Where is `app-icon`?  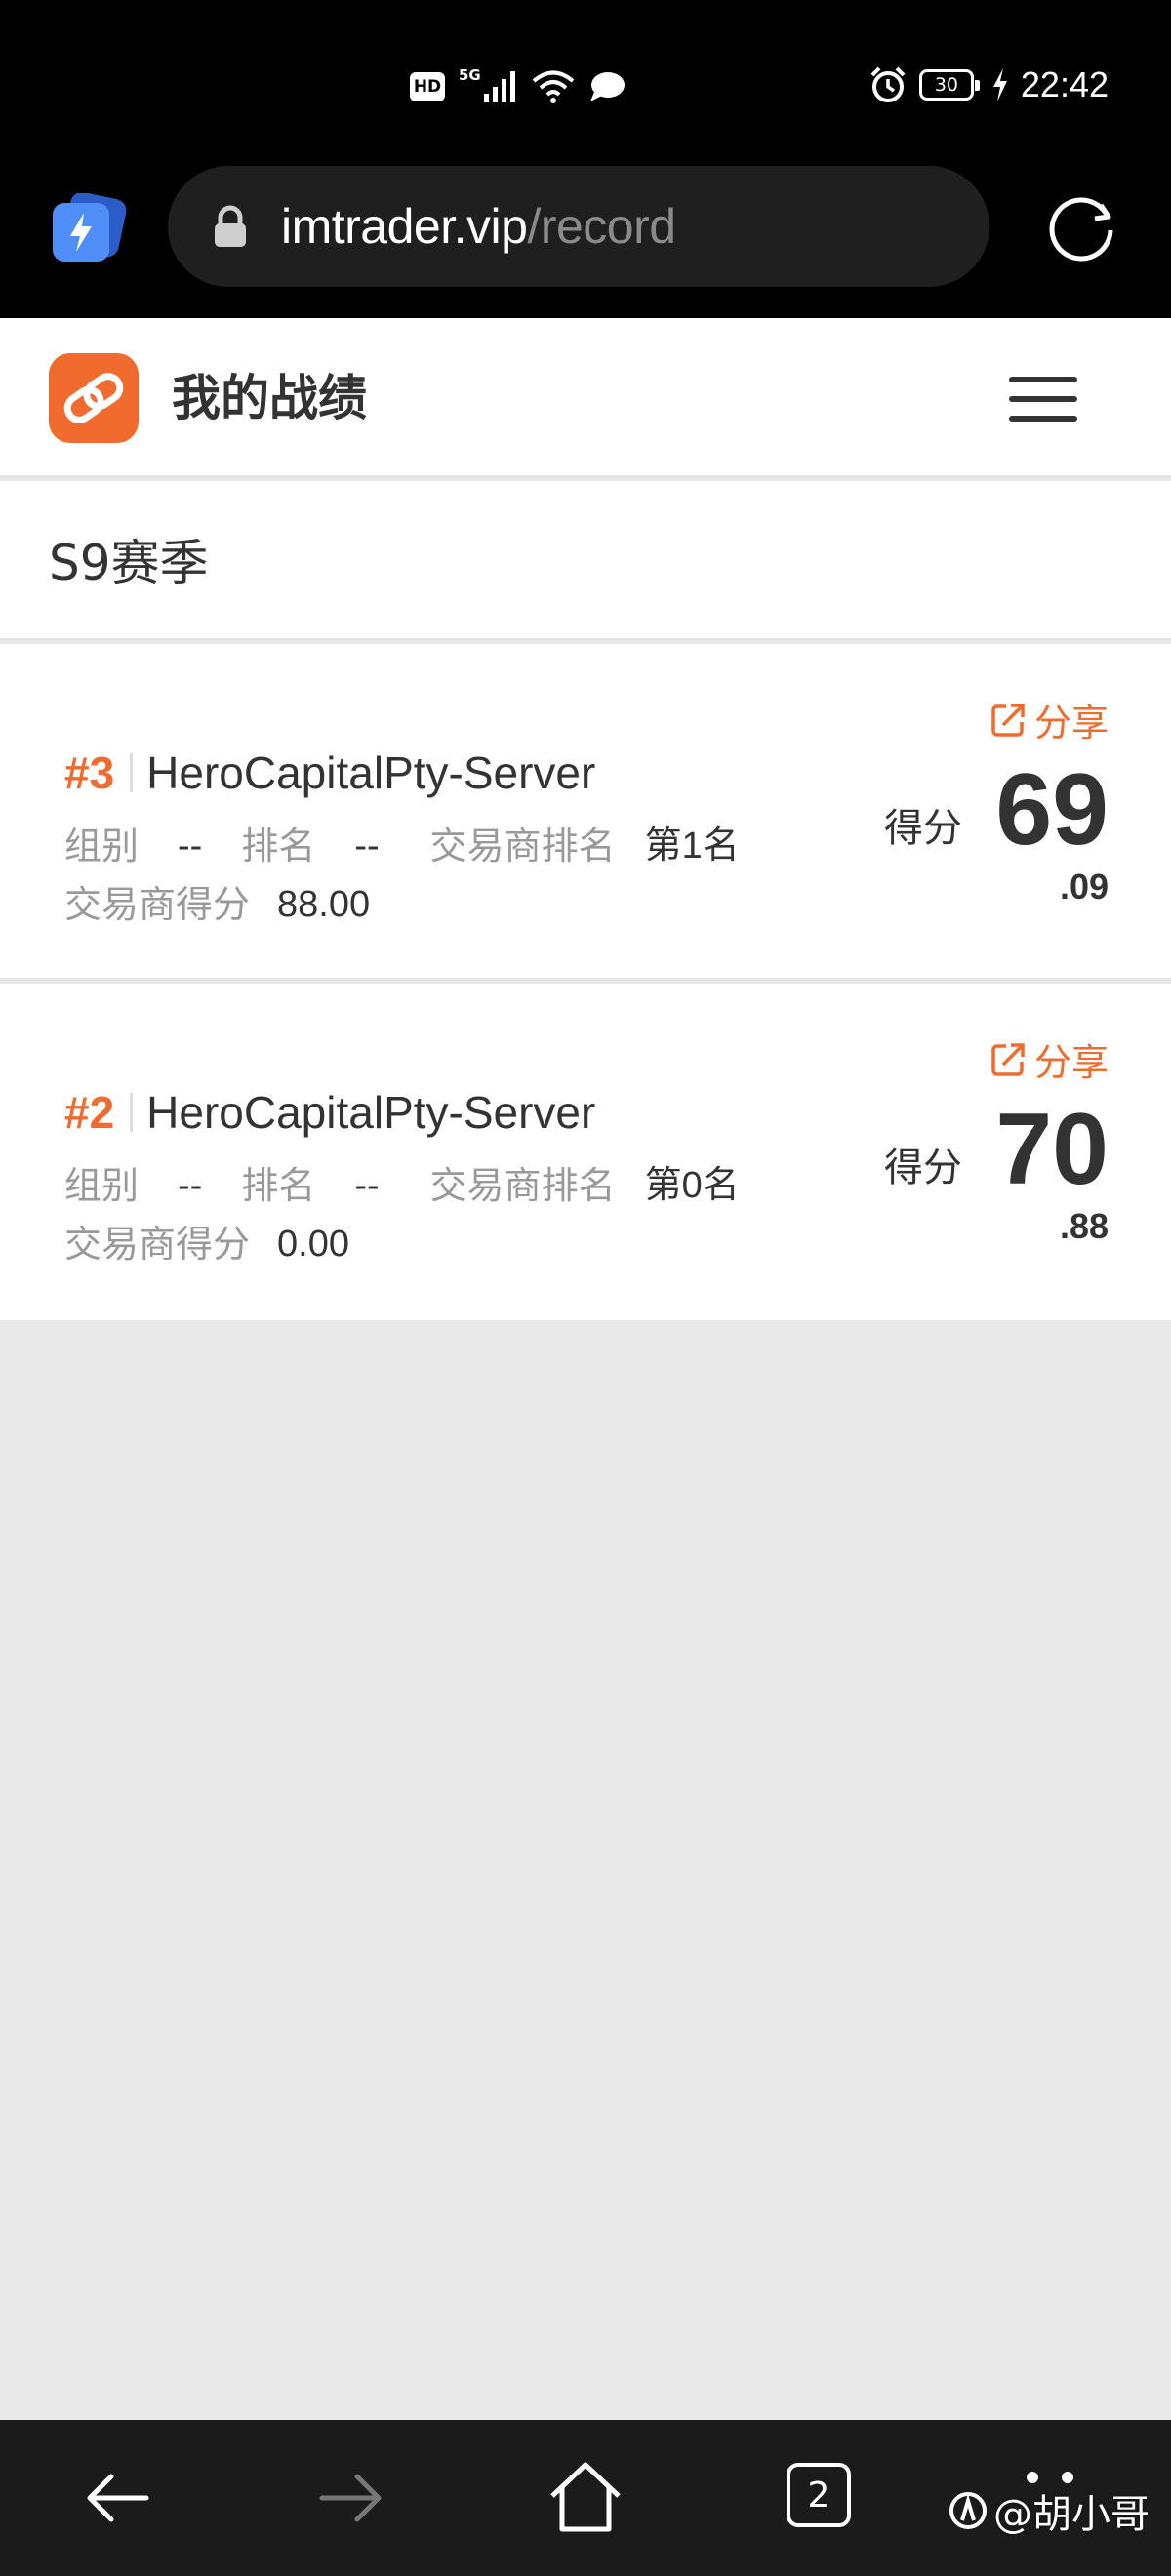
app-icon is located at coordinates (90, 228).